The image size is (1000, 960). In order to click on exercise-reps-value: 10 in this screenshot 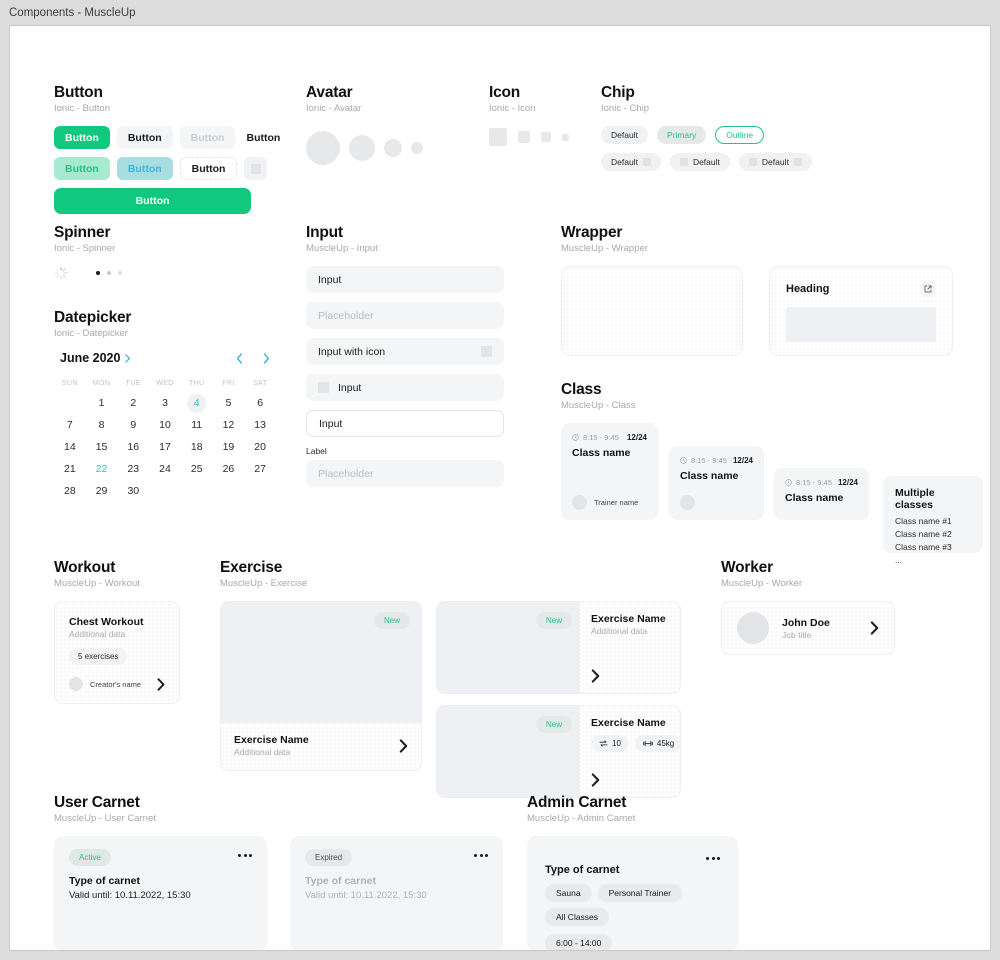, I will do `click(616, 743)`.